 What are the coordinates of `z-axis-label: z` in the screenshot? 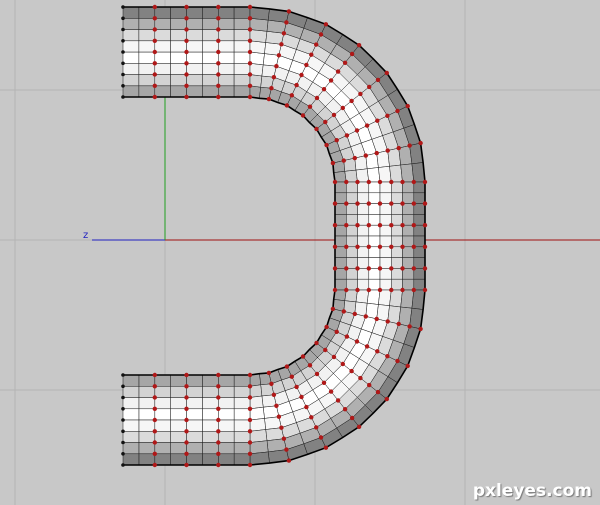 It's located at (86, 235).